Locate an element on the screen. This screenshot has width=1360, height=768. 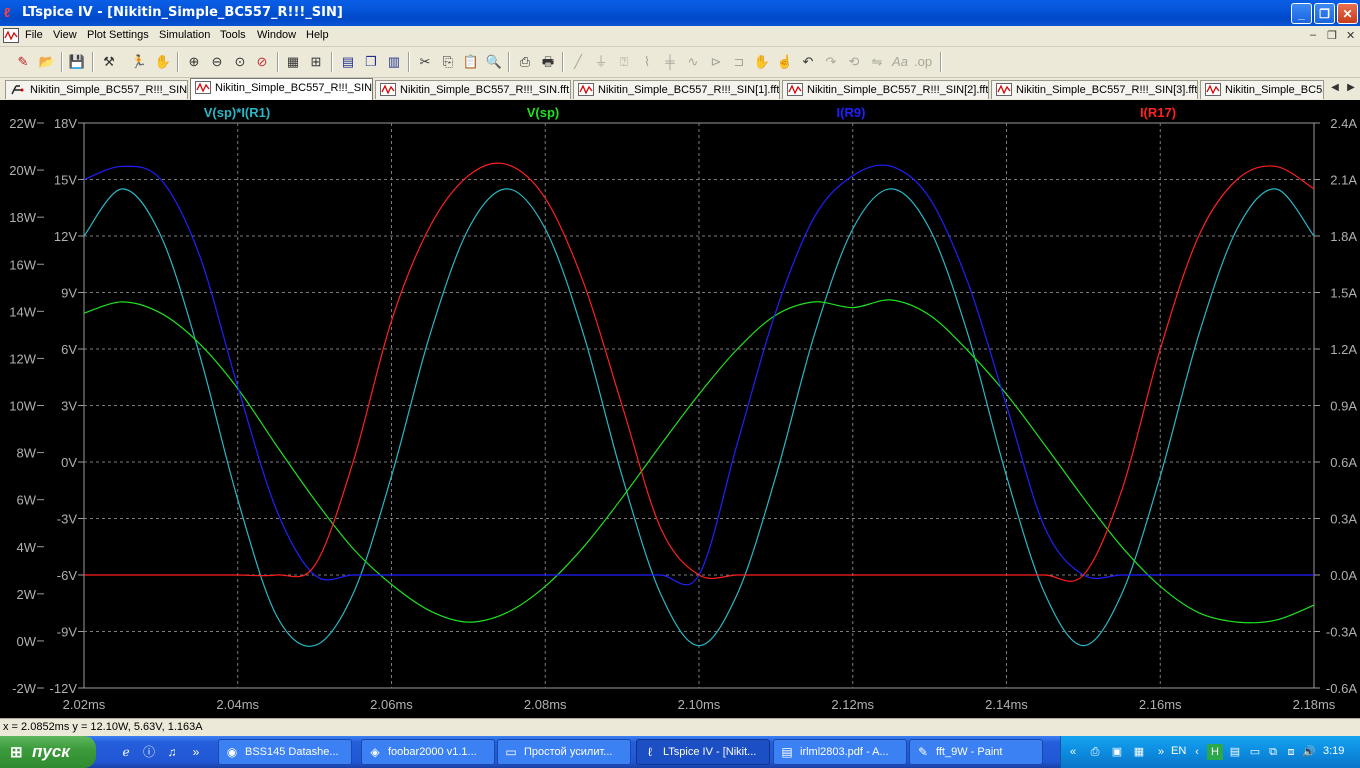
save-icon: 💾 is located at coordinates (77, 62).